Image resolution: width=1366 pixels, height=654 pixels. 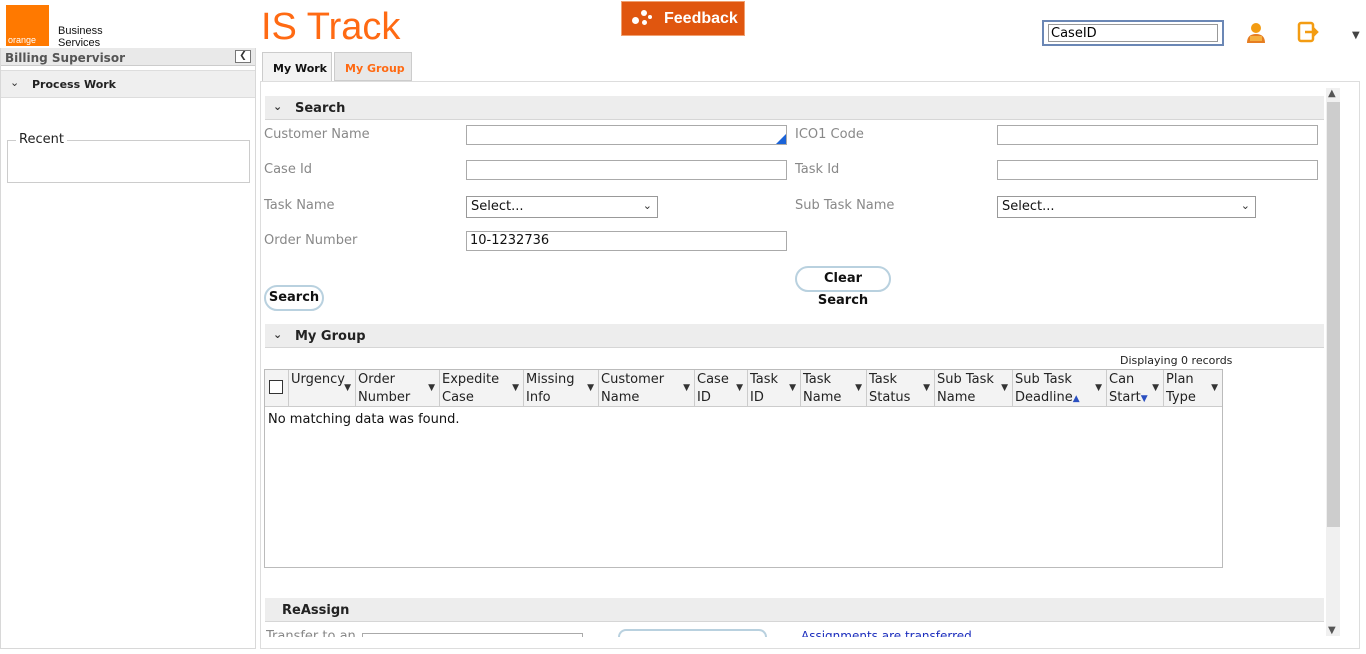 I want to click on brand-text: Business Services, so click(x=80, y=36).